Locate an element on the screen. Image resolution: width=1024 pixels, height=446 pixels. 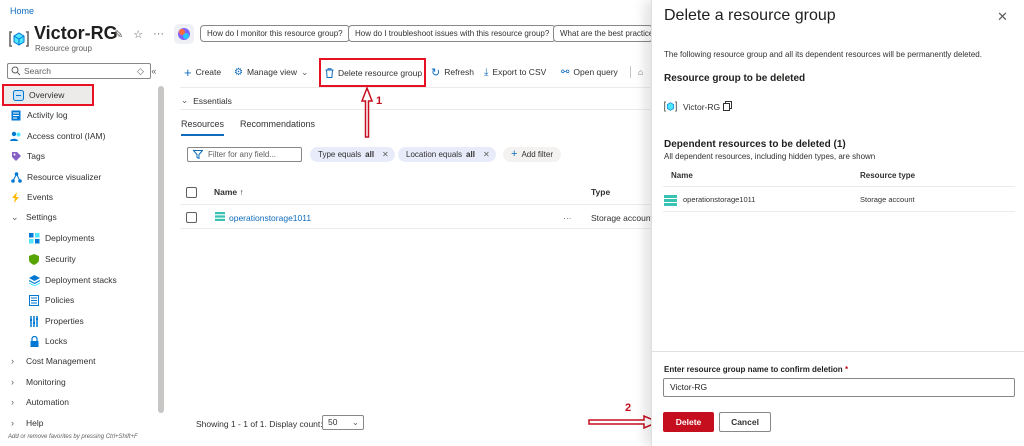
filter-pill-type: Type equals all ✕ is located at coordinates (352, 154).